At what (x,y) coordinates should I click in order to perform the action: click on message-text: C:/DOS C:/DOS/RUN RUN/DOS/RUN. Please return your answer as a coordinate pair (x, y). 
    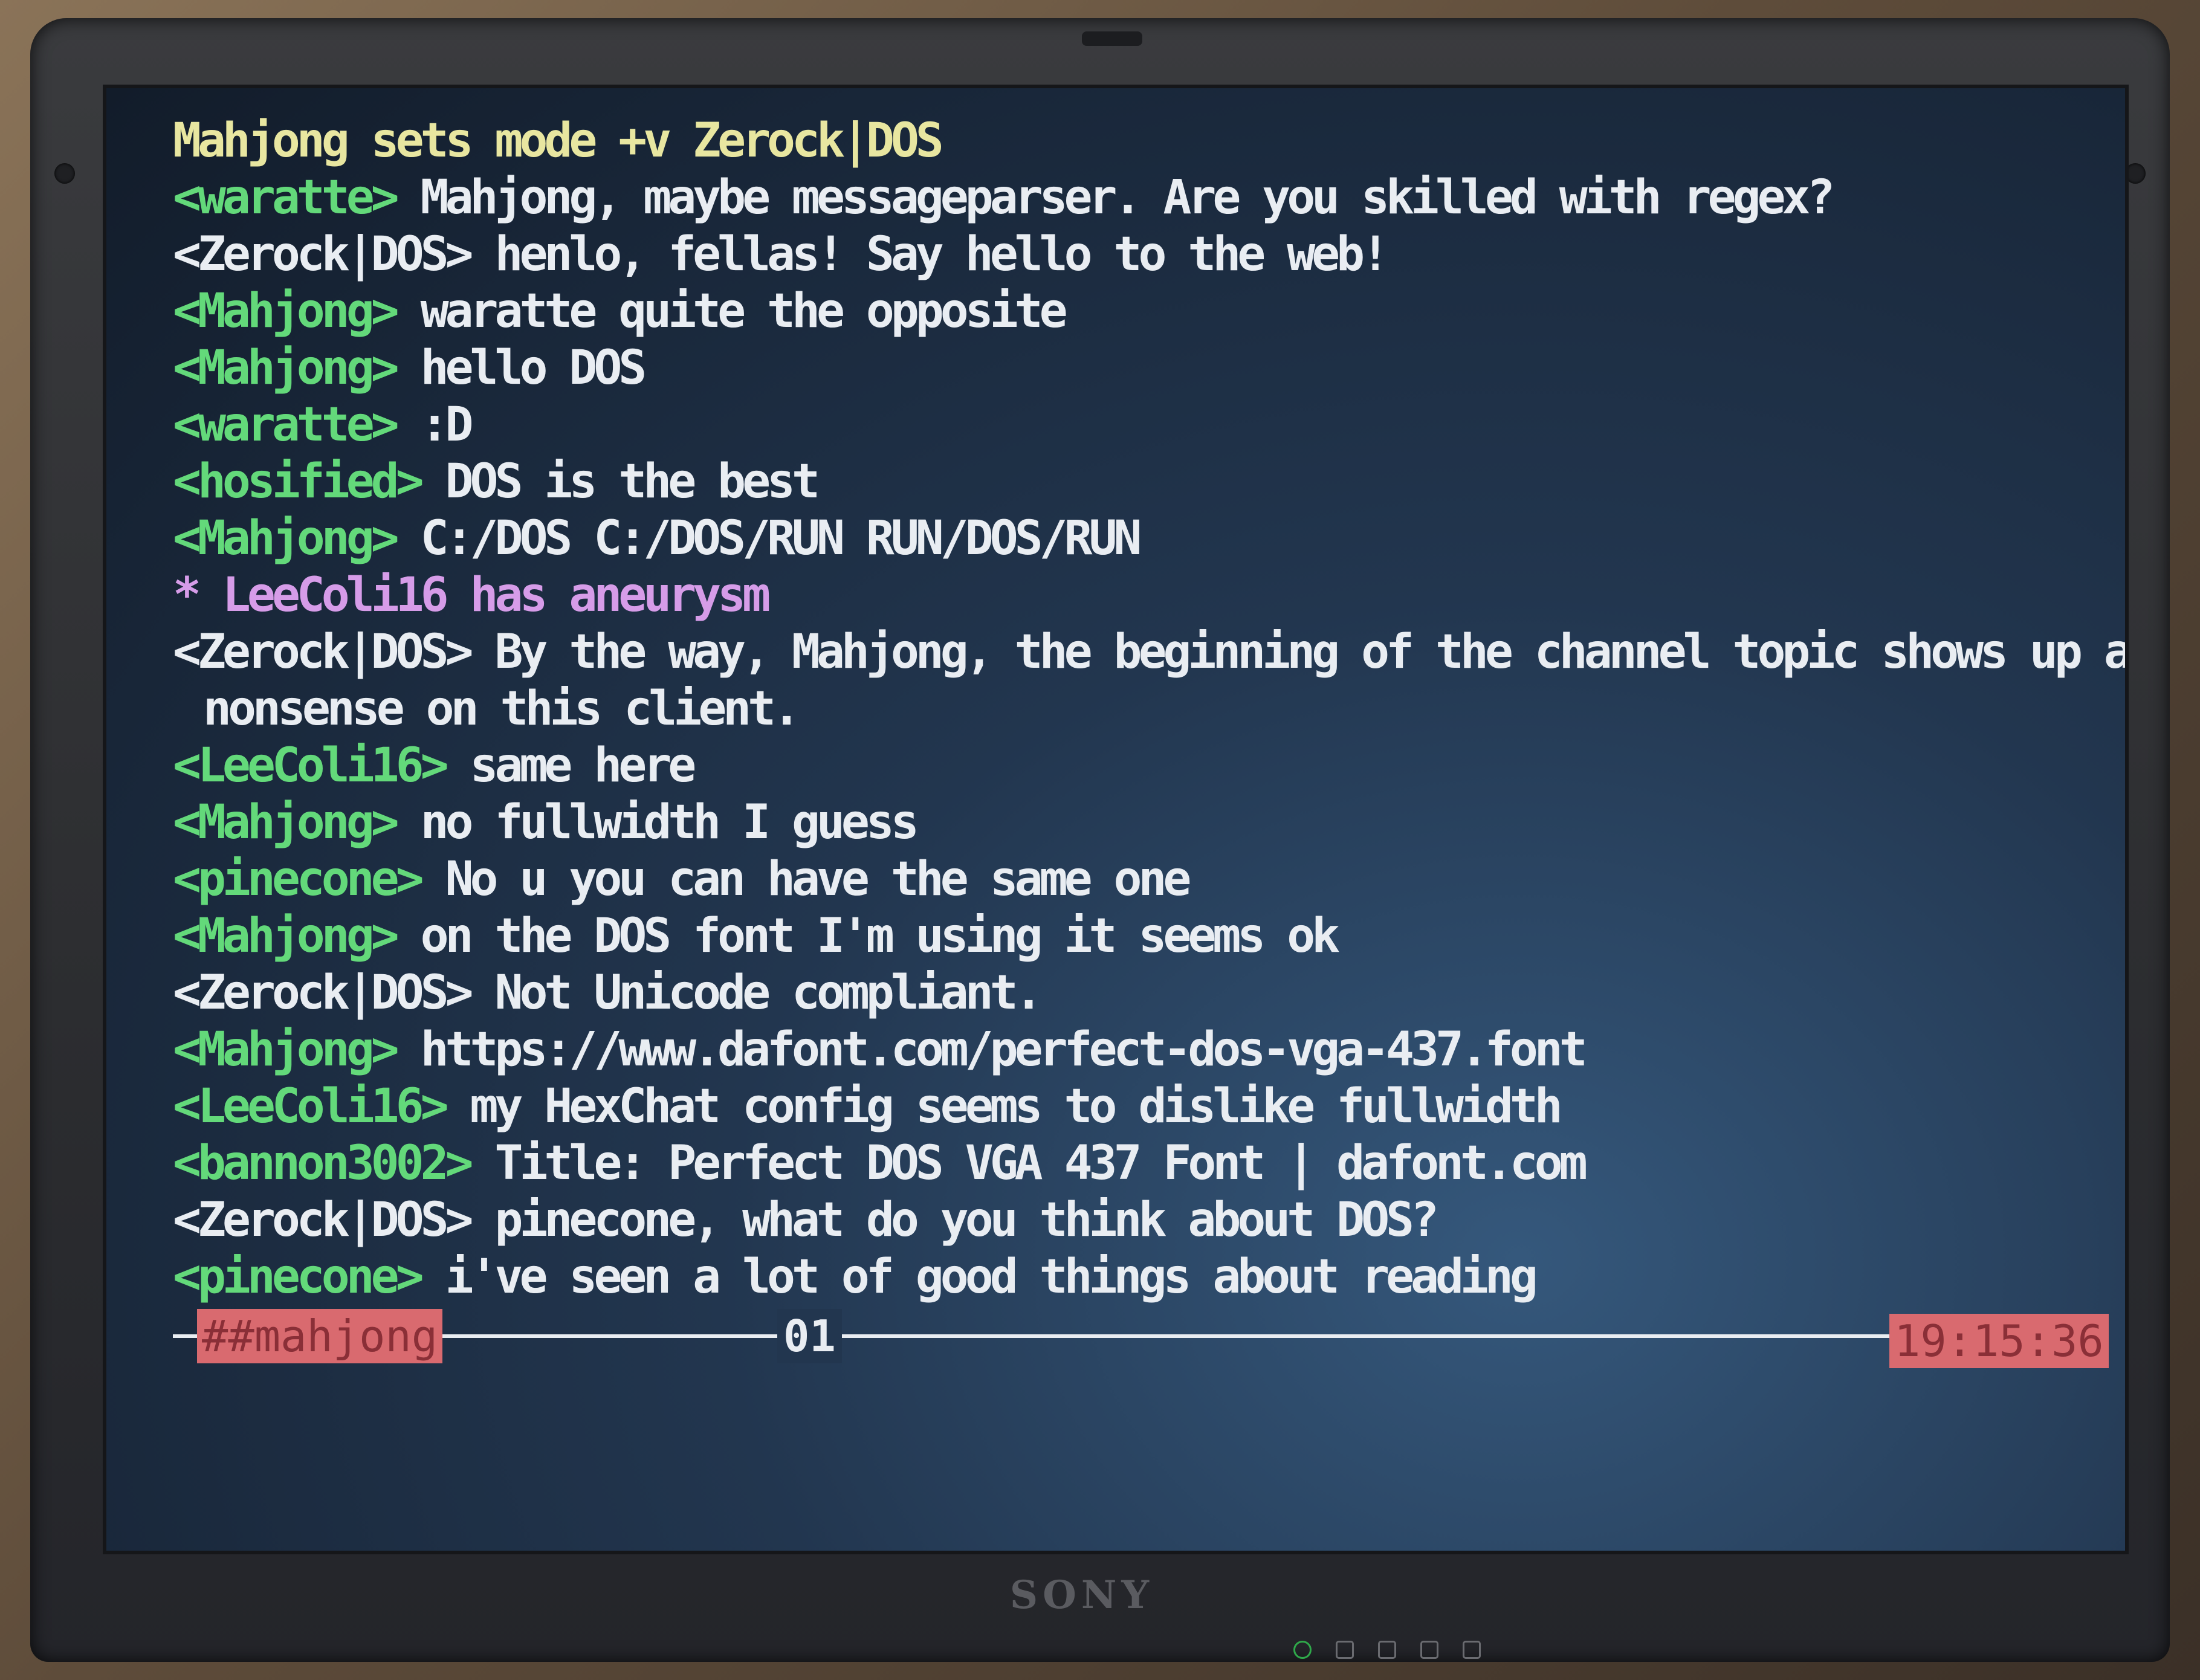
    Looking at the image, I should click on (768, 538).